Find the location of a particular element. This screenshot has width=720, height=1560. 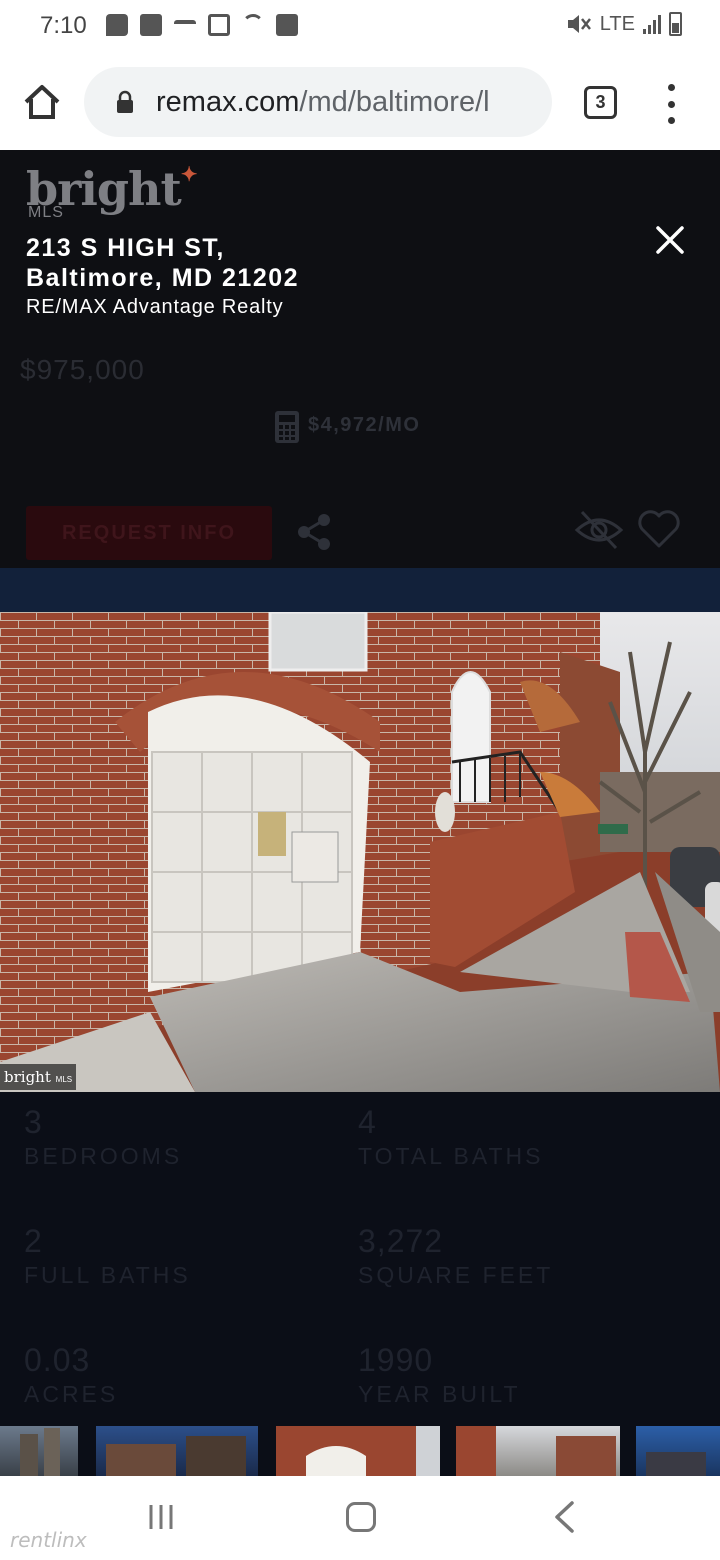

message-icon is located at coordinates (117, 25).